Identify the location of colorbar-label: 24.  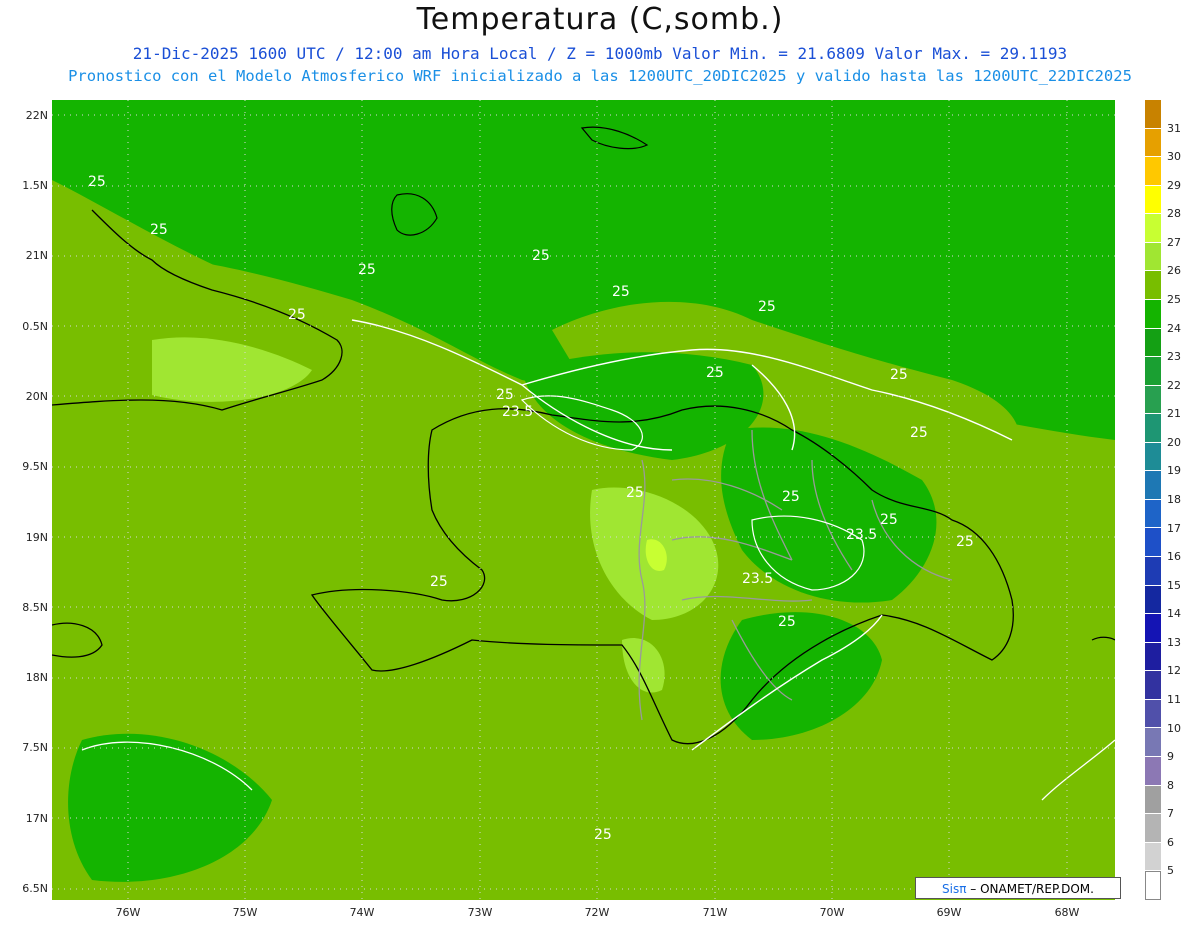
(1174, 328).